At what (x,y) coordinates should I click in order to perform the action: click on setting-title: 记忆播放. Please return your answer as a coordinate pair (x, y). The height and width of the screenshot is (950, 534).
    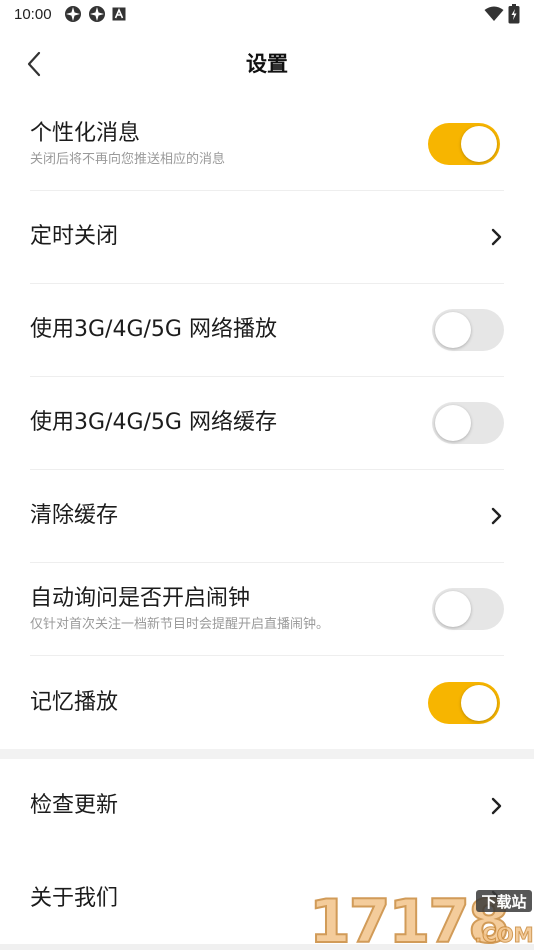
    Looking at the image, I should click on (74, 702).